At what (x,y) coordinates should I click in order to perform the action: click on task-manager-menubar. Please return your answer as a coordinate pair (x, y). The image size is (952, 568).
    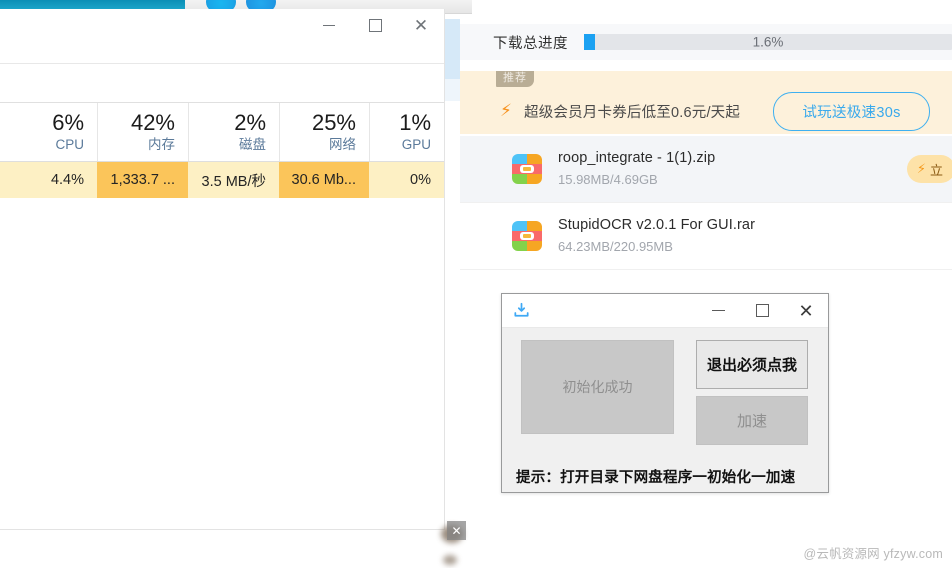
    Looking at the image, I should click on (222, 83).